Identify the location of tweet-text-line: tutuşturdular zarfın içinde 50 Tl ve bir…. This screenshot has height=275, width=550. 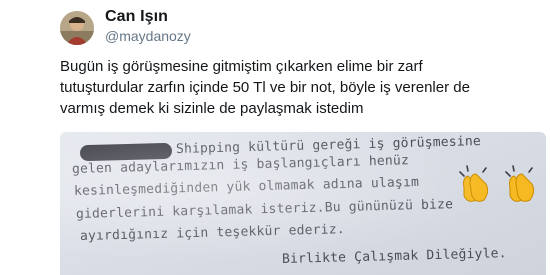
(265, 87).